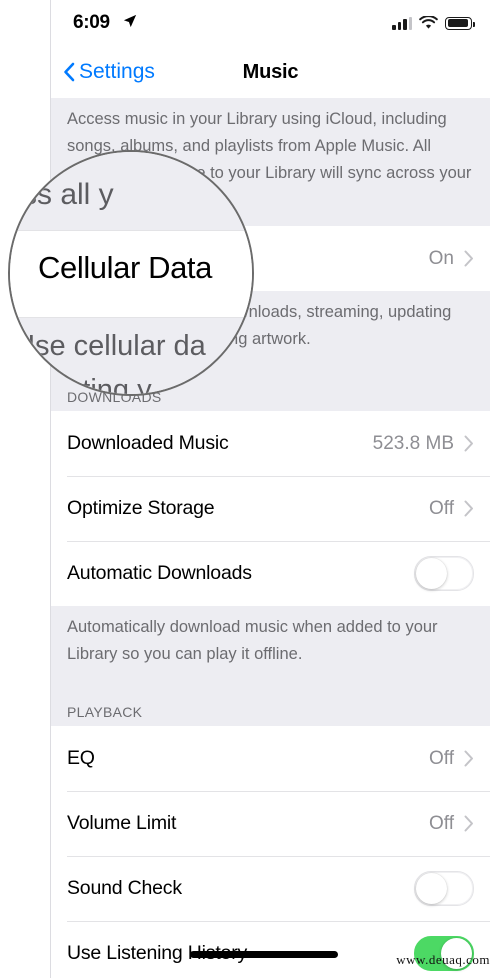  Describe the element at coordinates (81, 758) in the screenshot. I see `row-label: EQ` at that location.